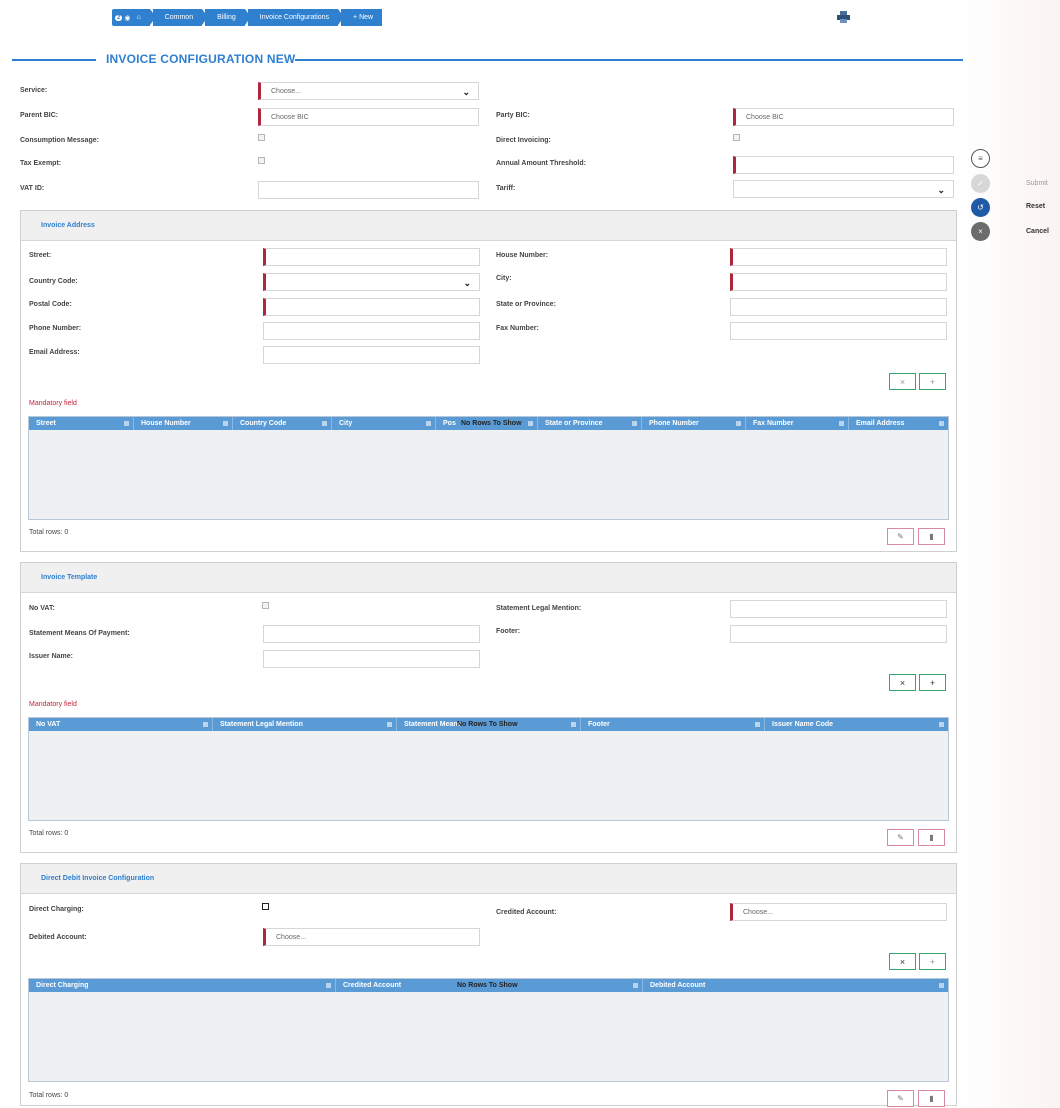  What do you see at coordinates (42, 608) in the screenshot?
I see `no-vat-label: No VAT:` at bounding box center [42, 608].